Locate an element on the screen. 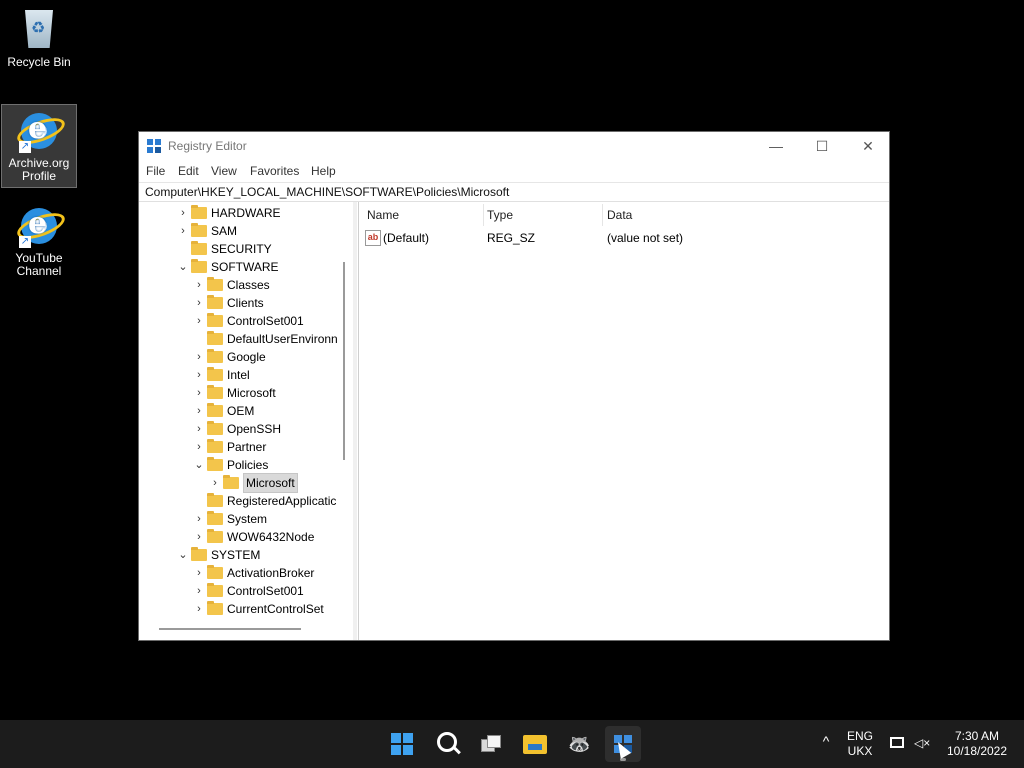  menu-favorites: Favorites is located at coordinates (274, 171).